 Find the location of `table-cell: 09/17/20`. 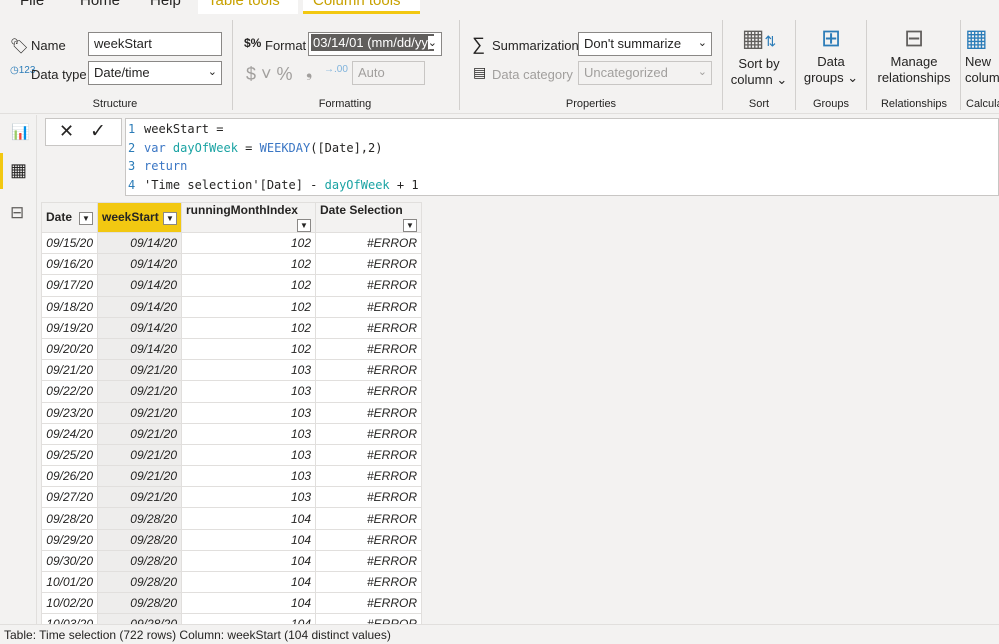

table-cell: 09/17/20 is located at coordinates (69, 285).